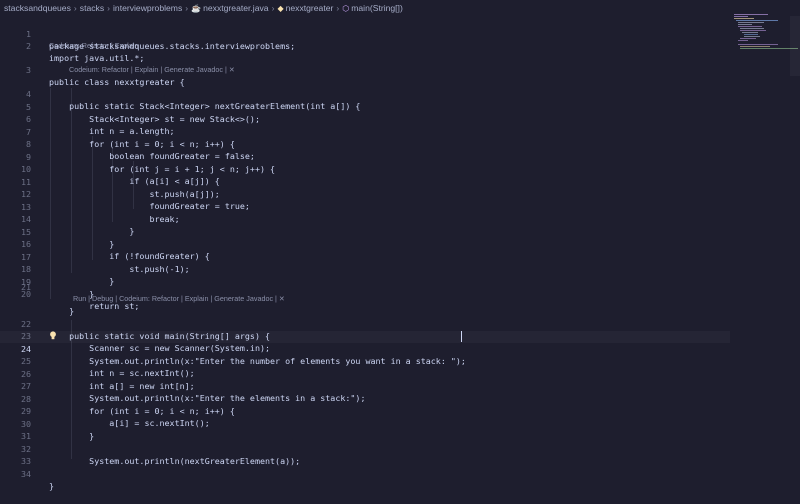 This screenshot has width=800, height=504. I want to click on code-line: 12 foundGreater = true;, so click(365, 193).